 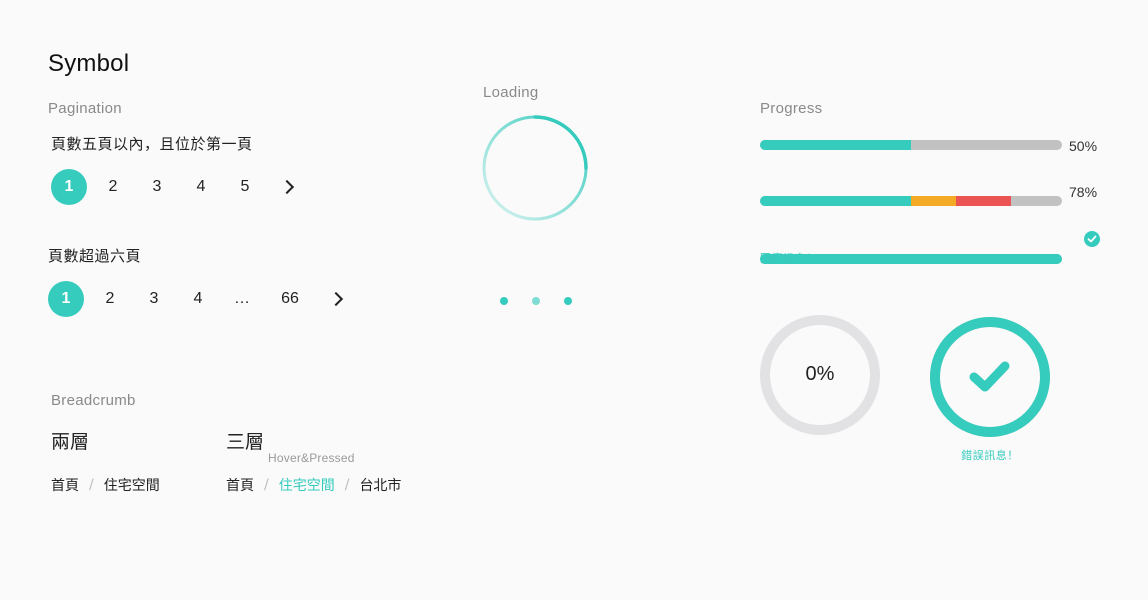 I want to click on progress-error-message: 錯誤訊息！, so click(x=990, y=455).